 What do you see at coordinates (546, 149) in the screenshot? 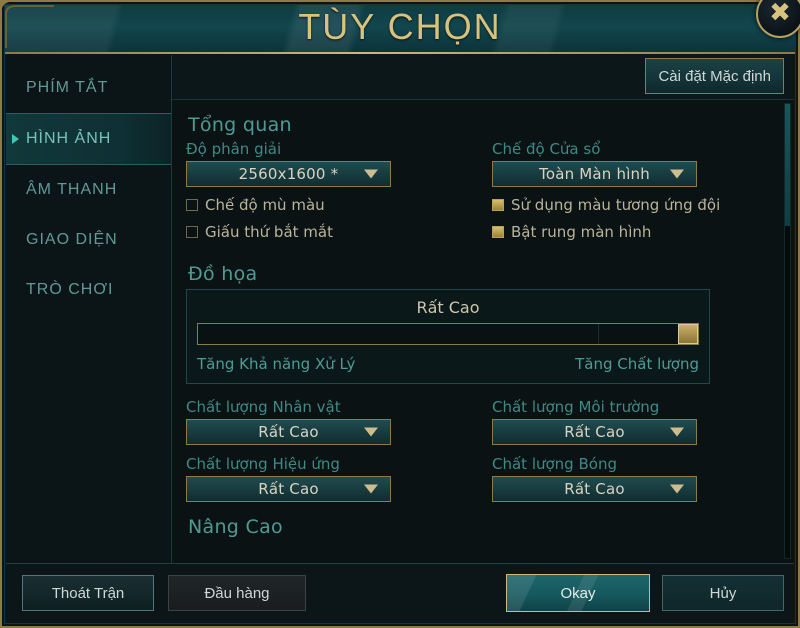
I see `window-mode-label: Chế độ Cửa sổ` at bounding box center [546, 149].